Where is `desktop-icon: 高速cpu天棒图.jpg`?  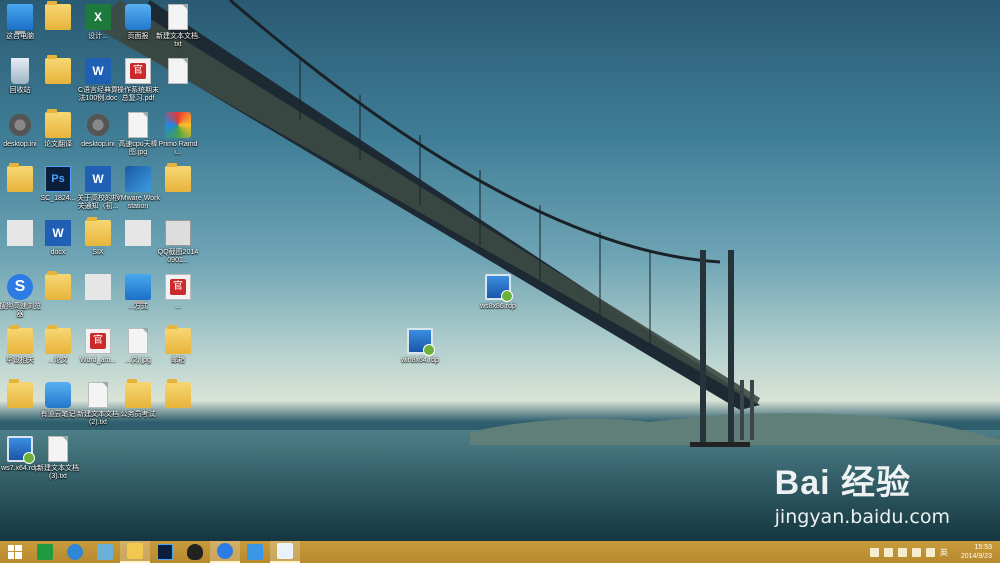
desktop-icon: 高速cpu天棒图.jpg is located at coordinates (138, 134).